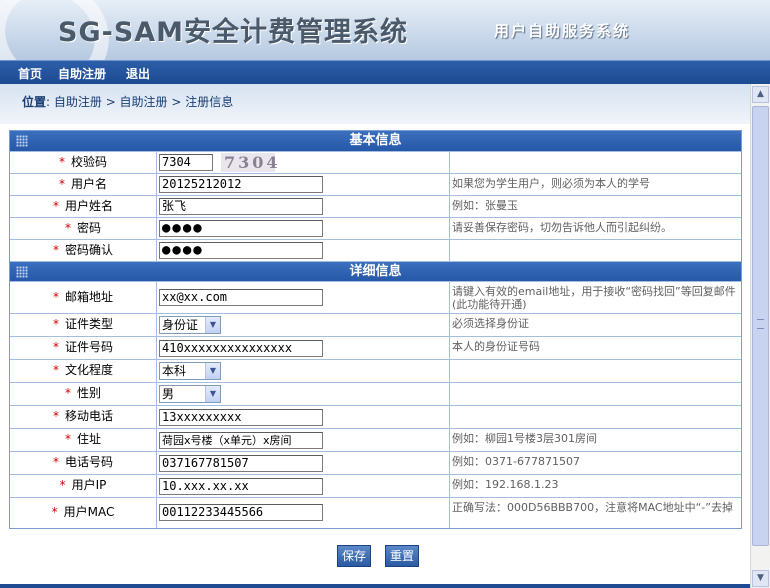 This screenshot has width=770, height=588. I want to click on reset-button: 重置, so click(402, 556).